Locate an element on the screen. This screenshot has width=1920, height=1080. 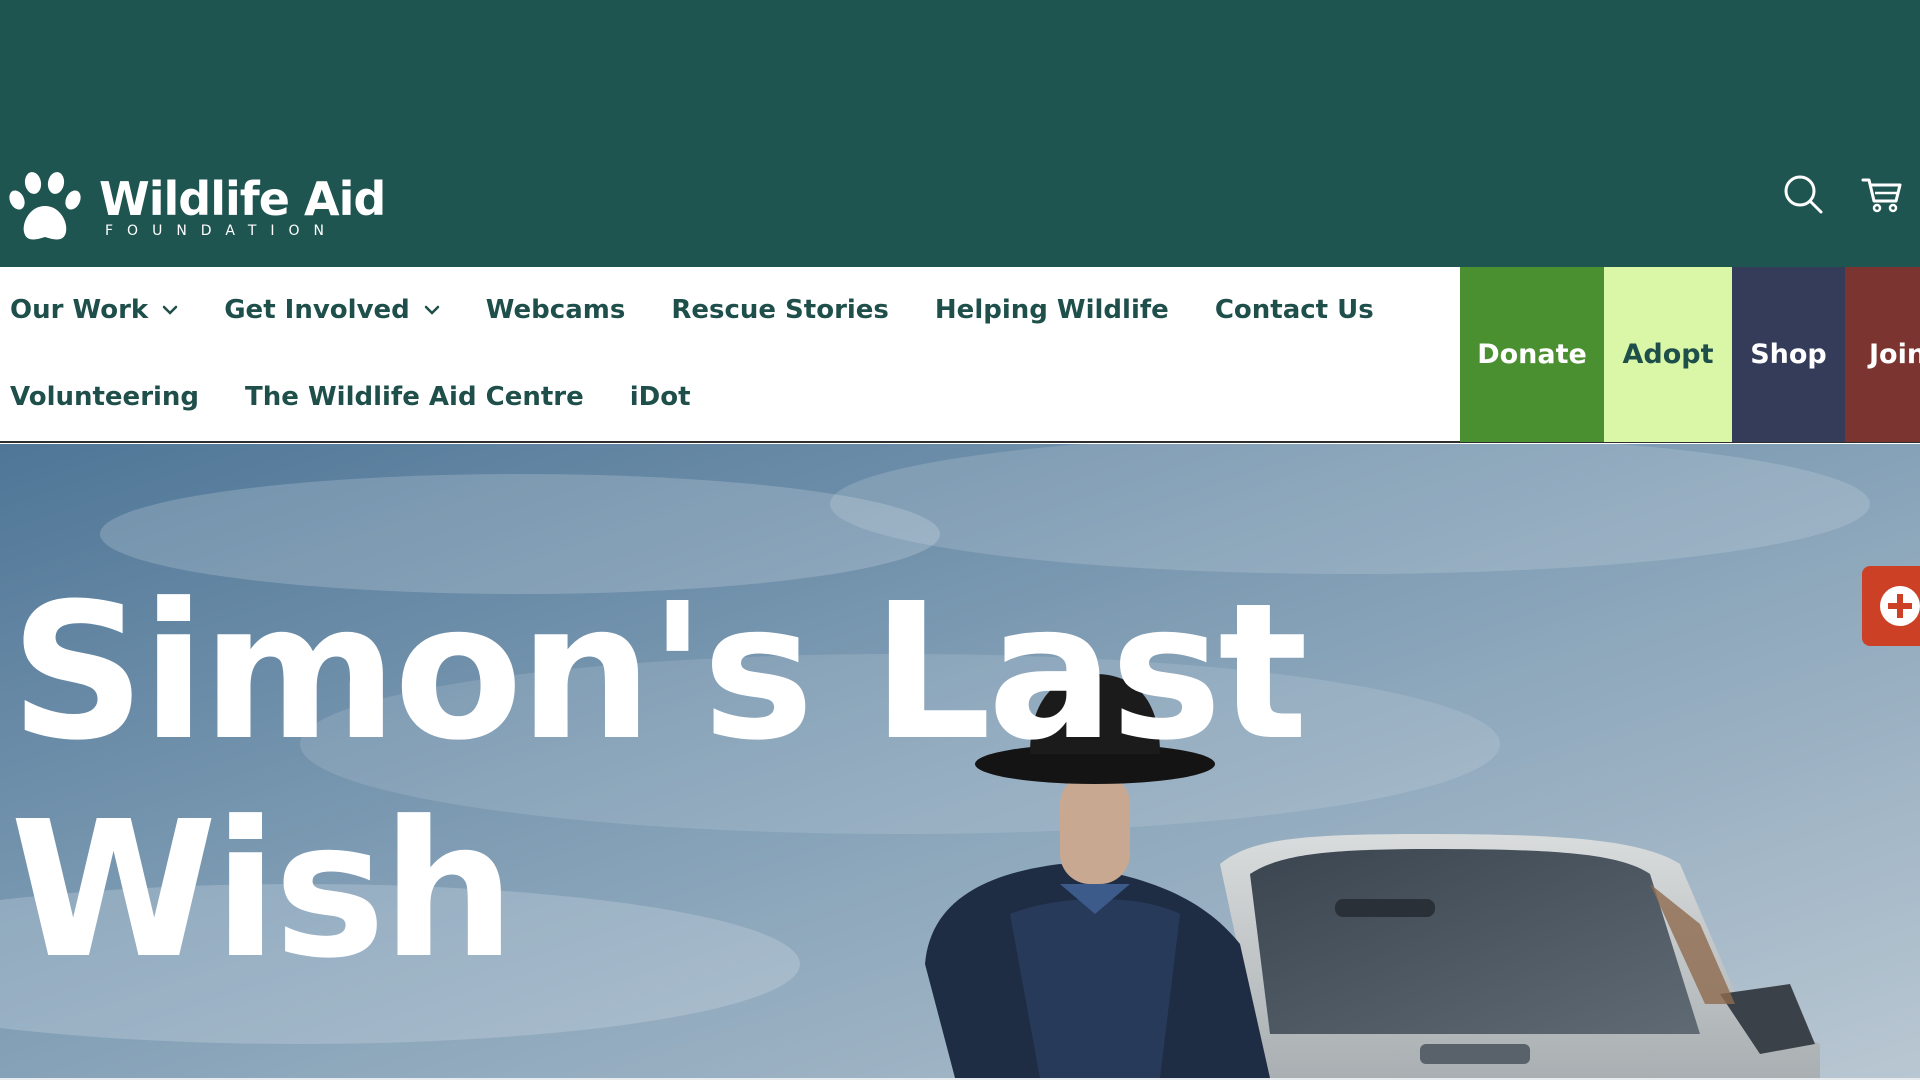
adopt-button: Adopt is located at coordinates (1668, 354).